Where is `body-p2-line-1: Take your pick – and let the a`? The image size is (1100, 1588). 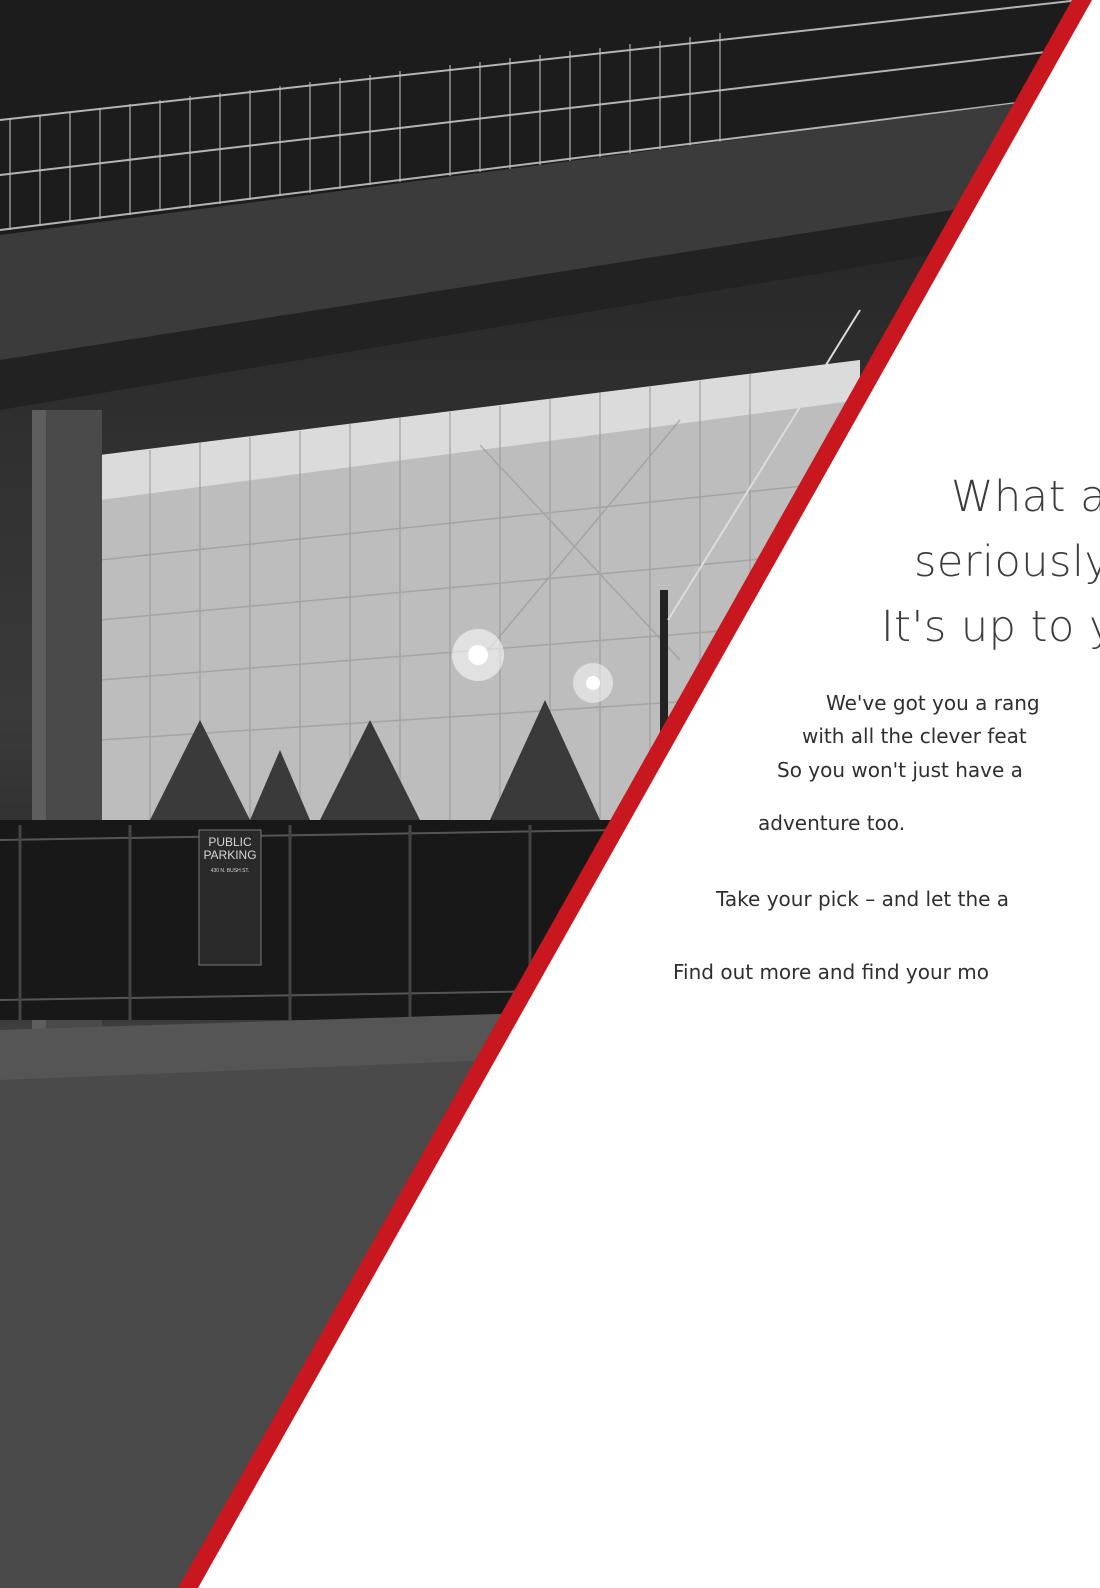 body-p2-line-1: Take your pick – and let the a is located at coordinates (863, 899).